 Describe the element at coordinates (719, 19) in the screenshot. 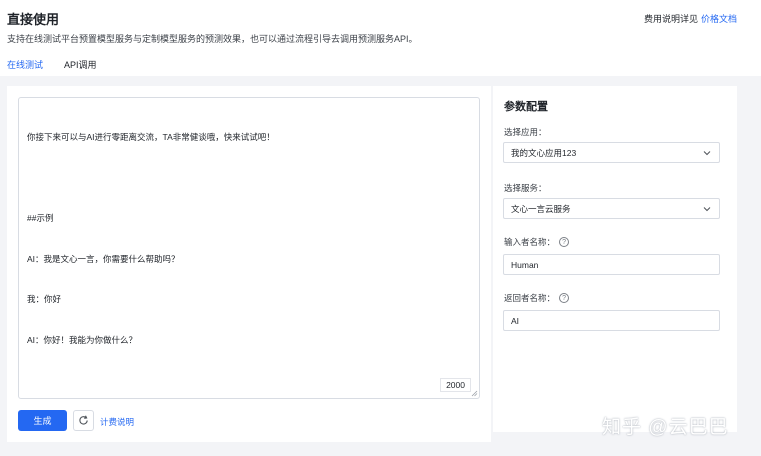

I see `pricing-doc-link: 价格文档` at that location.